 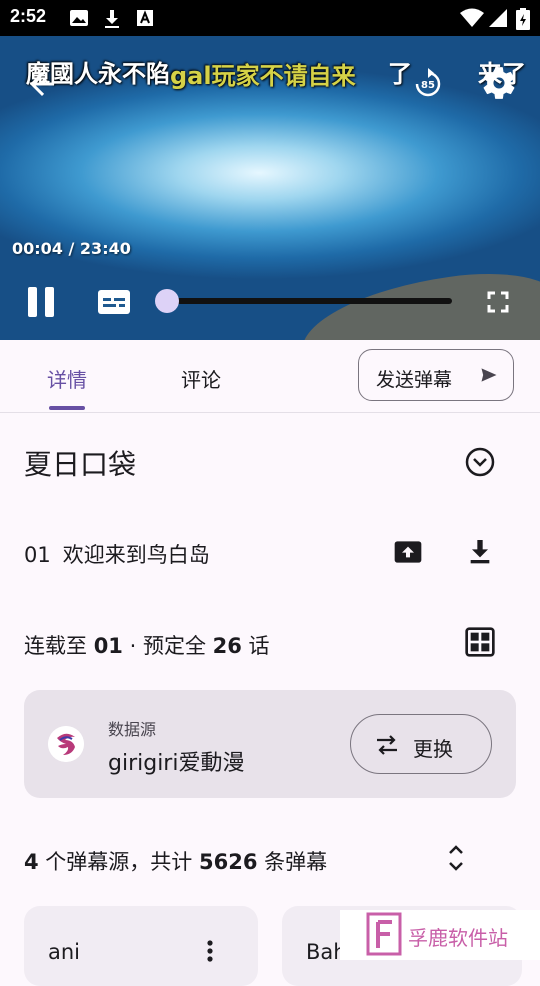 I want to click on status-time: 2:52, so click(x=28, y=16).